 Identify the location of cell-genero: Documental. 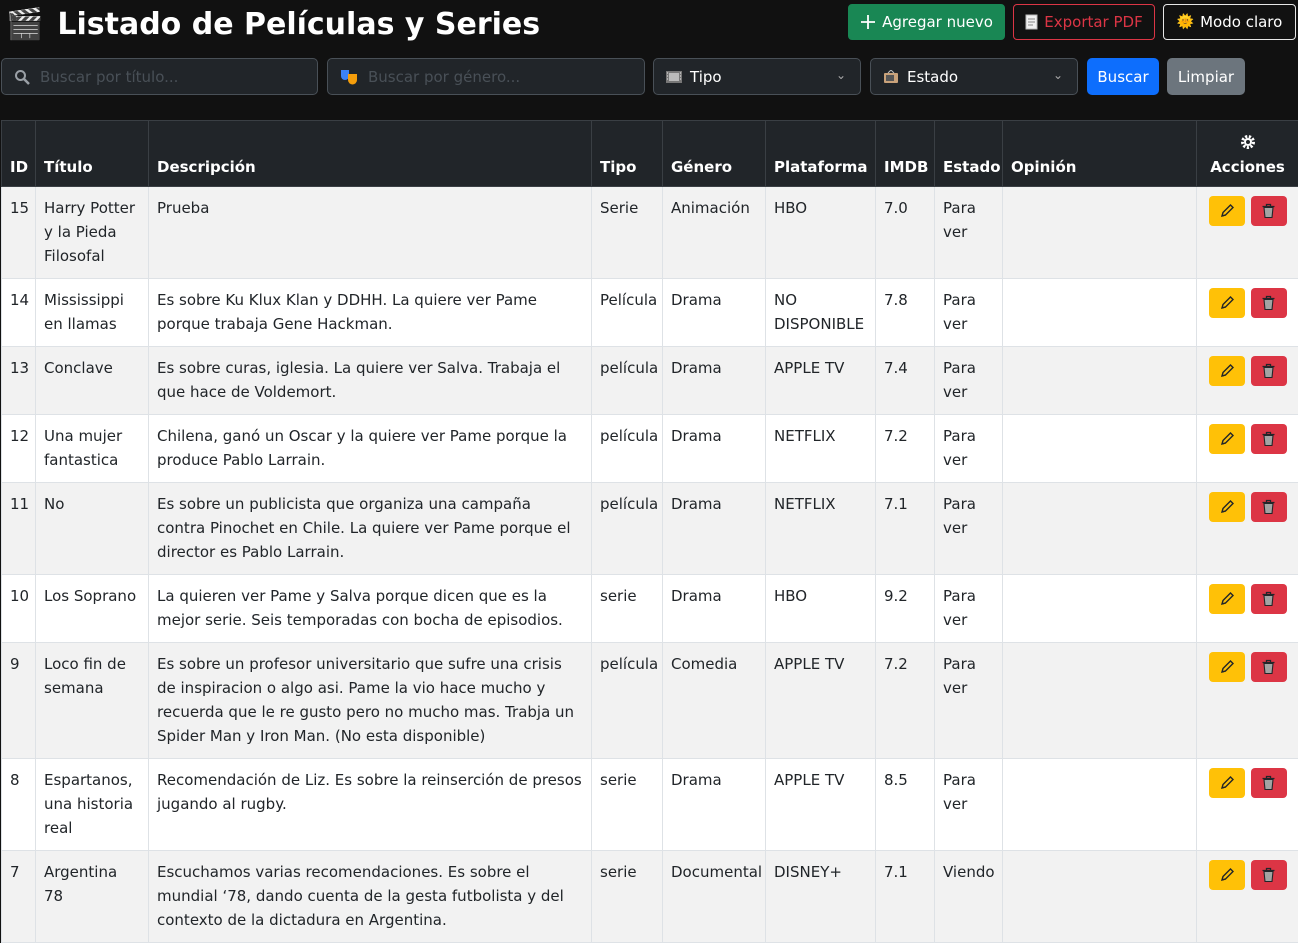
(714, 897).